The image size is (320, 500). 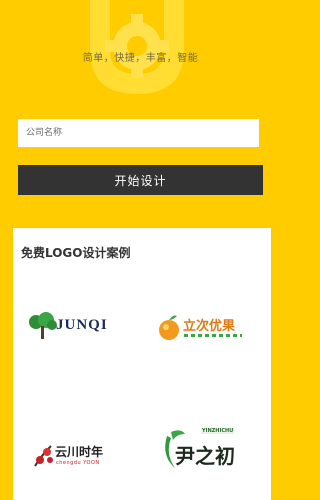 What do you see at coordinates (140, 58) in the screenshot?
I see `slogan: 简单，快捷，丰富，智能` at bounding box center [140, 58].